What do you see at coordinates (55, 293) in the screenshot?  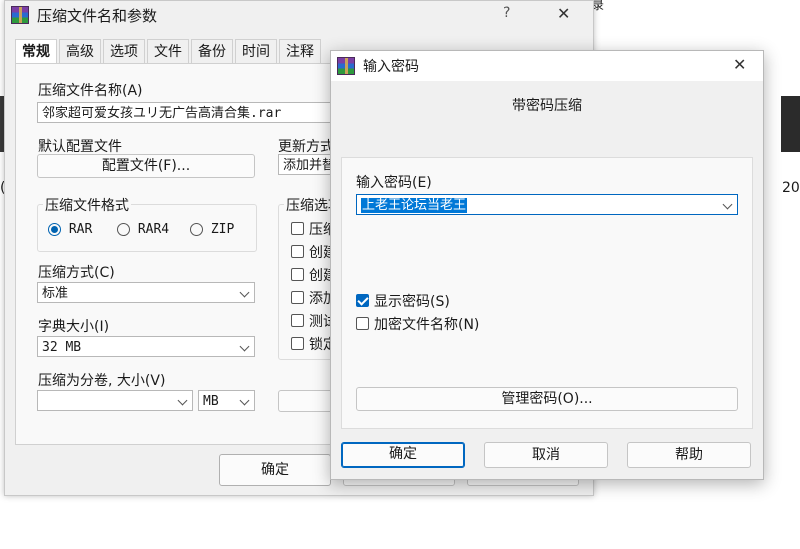 I see `method-value: 标准` at bounding box center [55, 293].